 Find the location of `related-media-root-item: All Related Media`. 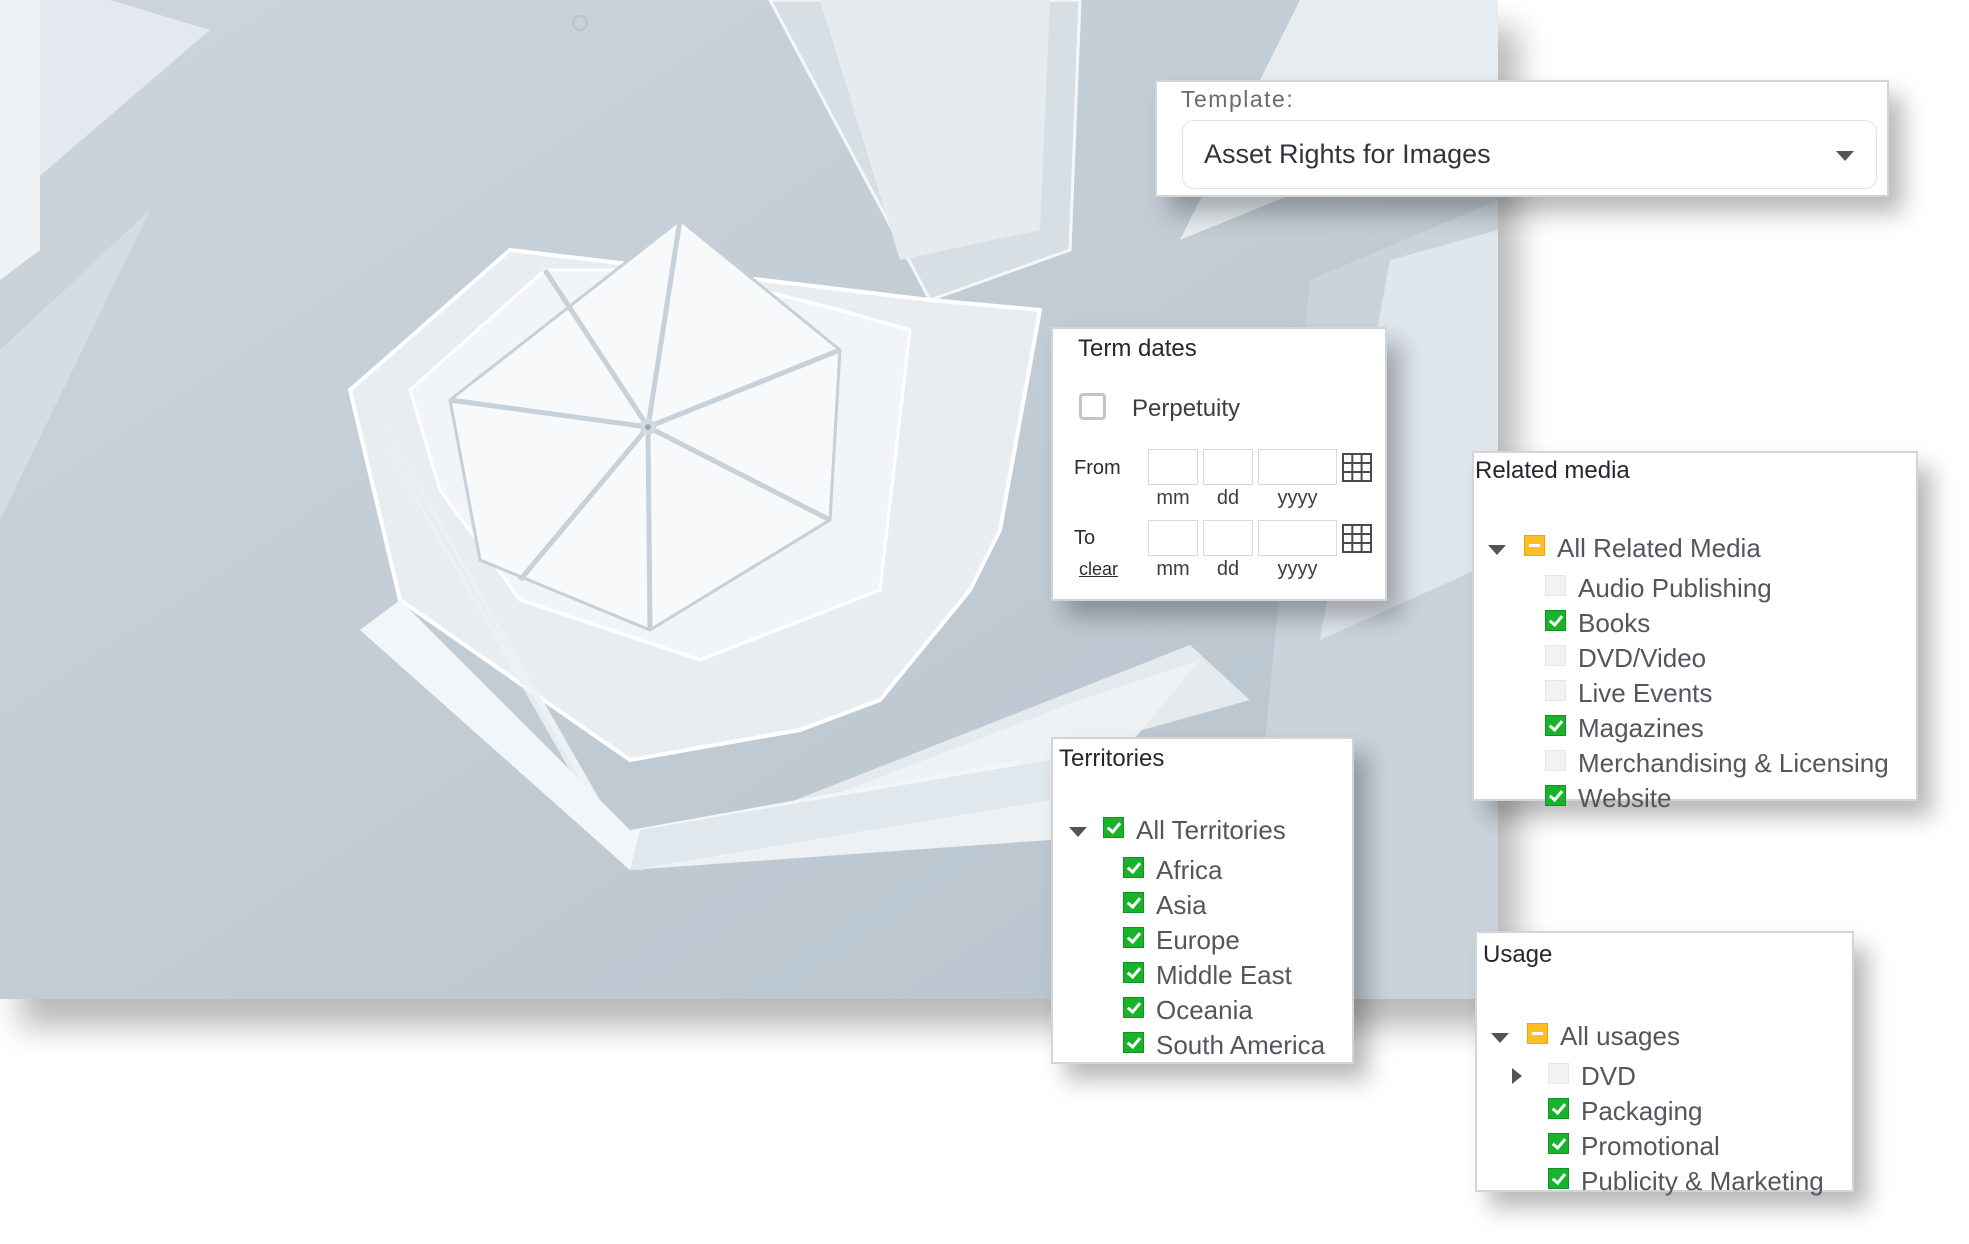

related-media-root-item: All Related Media is located at coordinates (1695, 550).